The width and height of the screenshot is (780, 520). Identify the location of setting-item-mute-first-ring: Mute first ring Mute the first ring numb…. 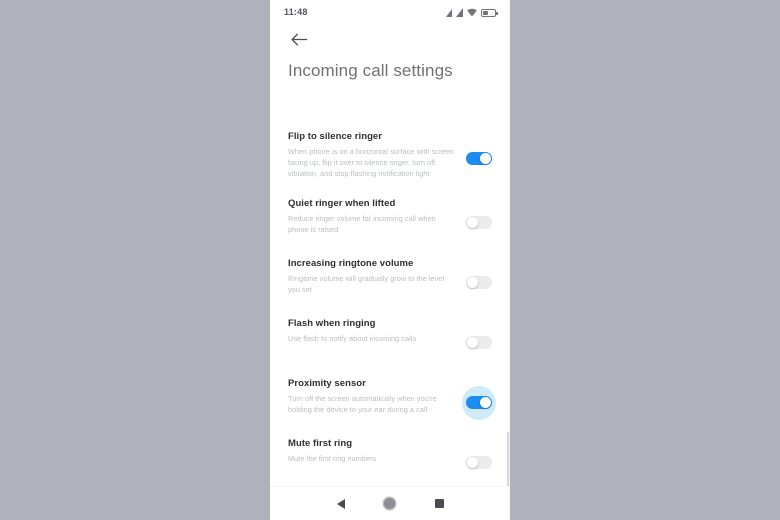
(390, 457).